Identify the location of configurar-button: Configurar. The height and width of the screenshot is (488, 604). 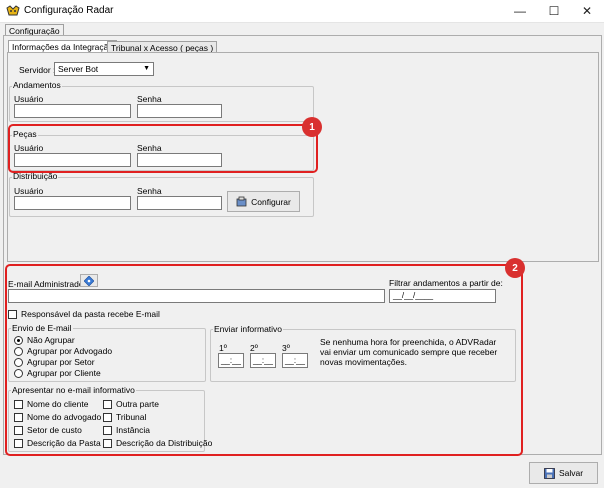
(263, 201).